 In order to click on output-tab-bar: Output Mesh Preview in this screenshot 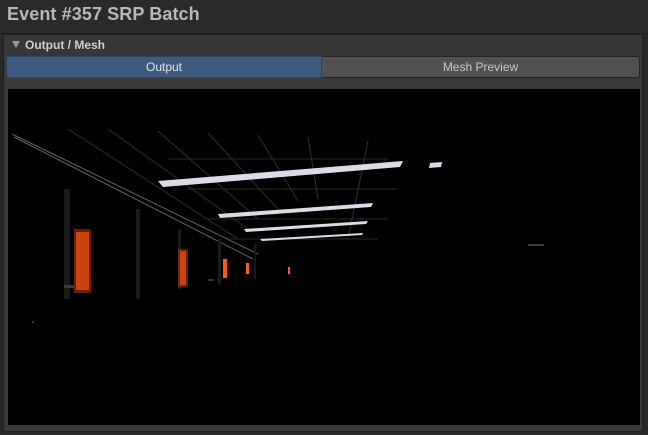, I will do `click(323, 67)`.